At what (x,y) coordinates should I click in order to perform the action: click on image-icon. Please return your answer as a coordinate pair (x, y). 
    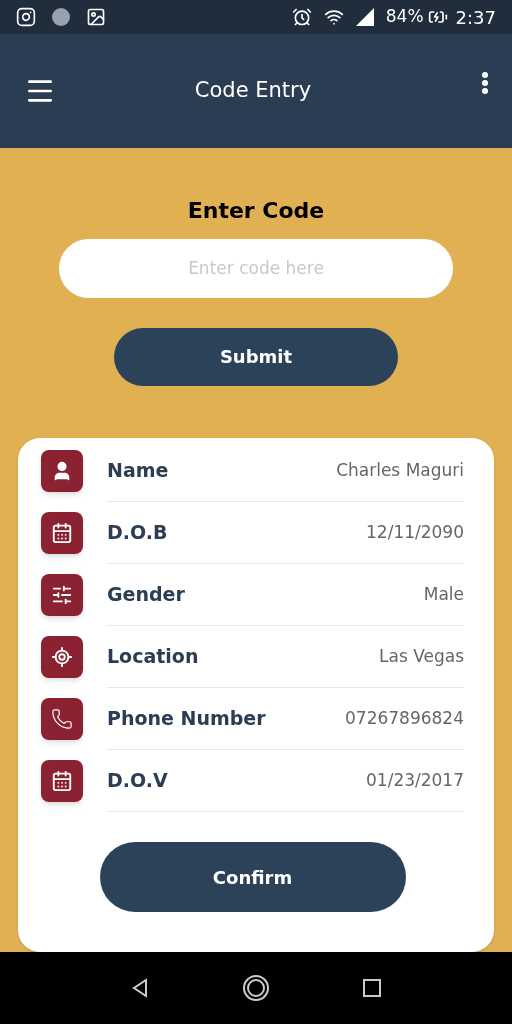
    Looking at the image, I should click on (96, 17).